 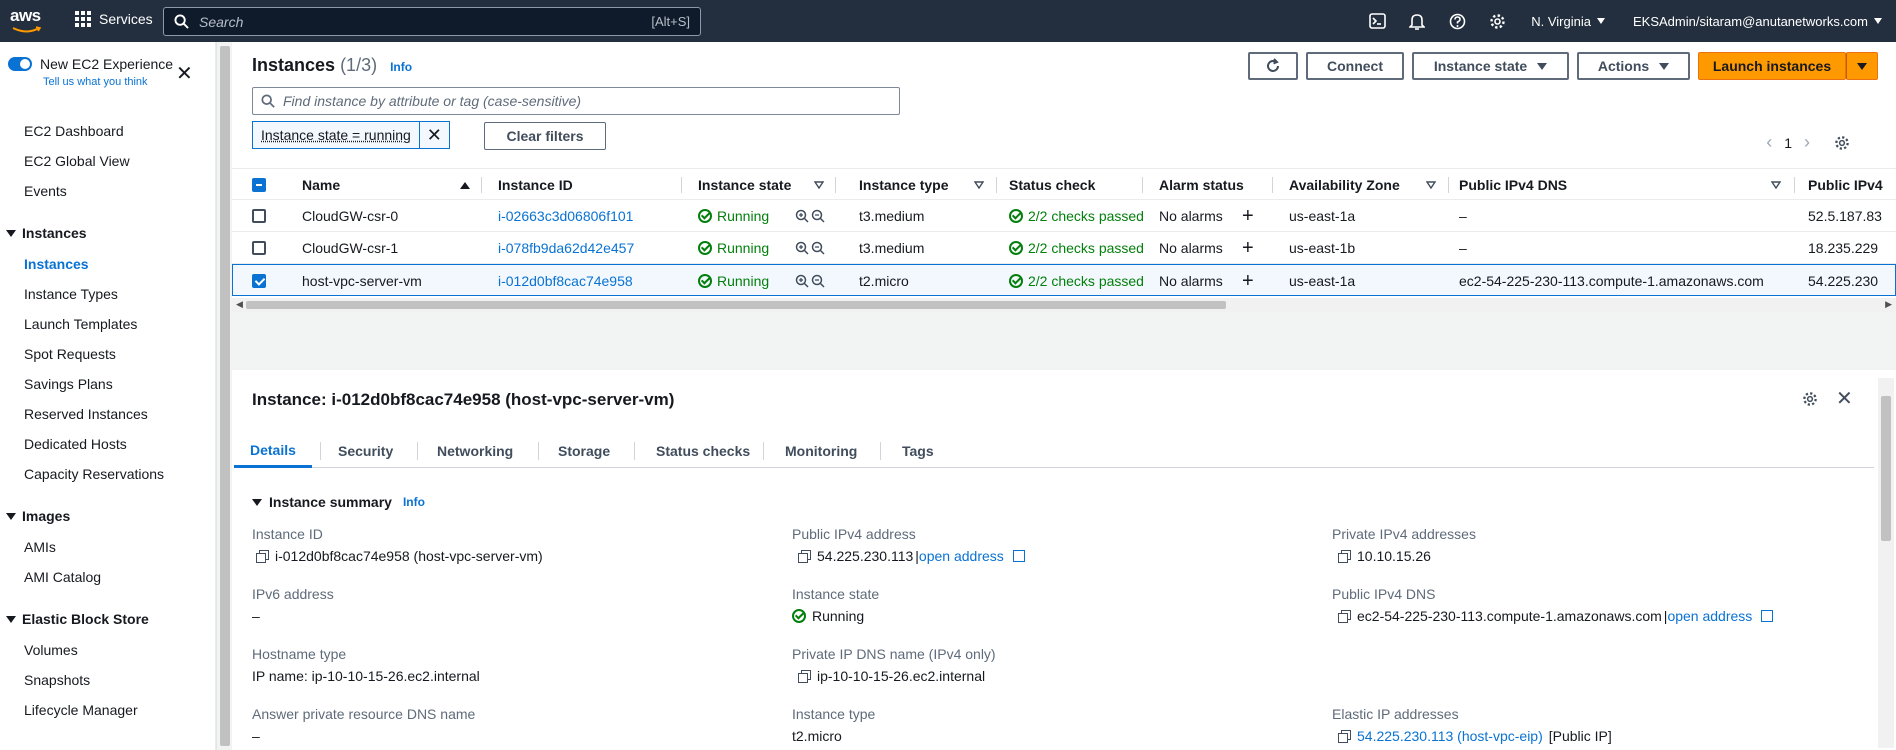 I want to click on refresh-button, so click(x=1273, y=66).